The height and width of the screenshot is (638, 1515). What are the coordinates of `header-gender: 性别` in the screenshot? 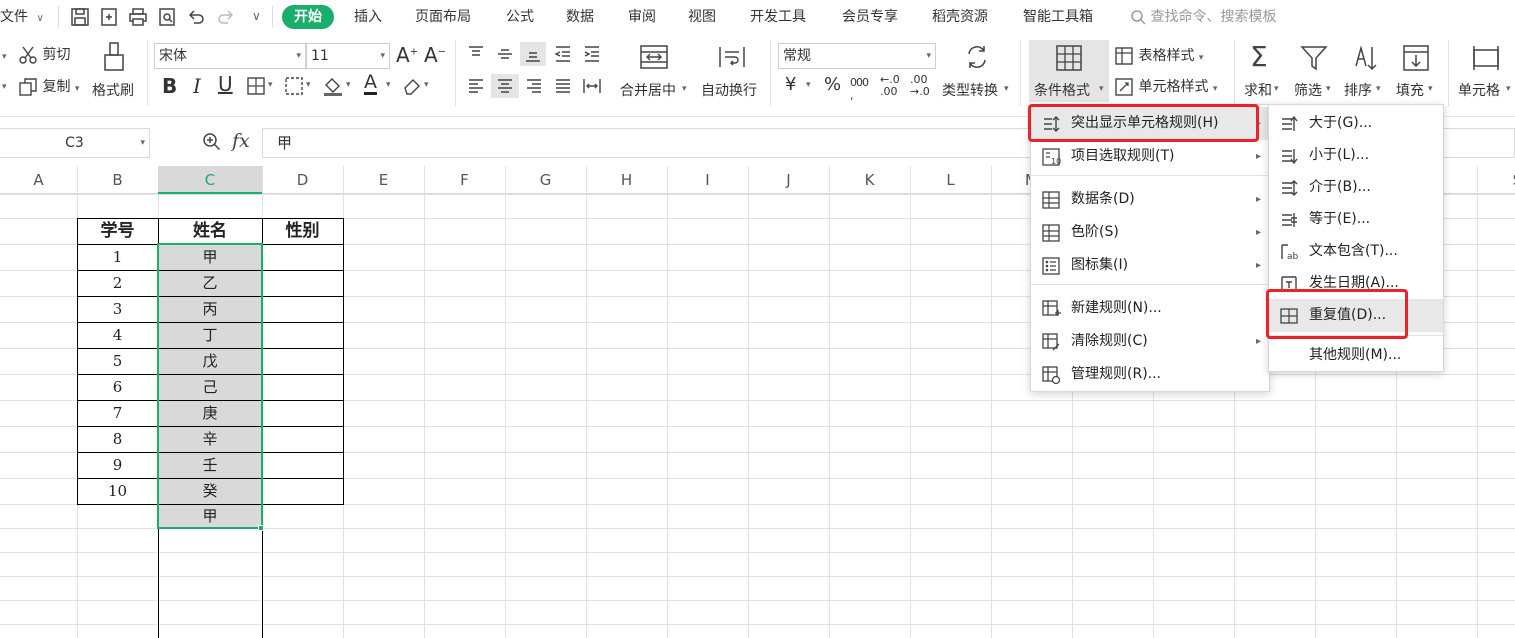 It's located at (302, 231).